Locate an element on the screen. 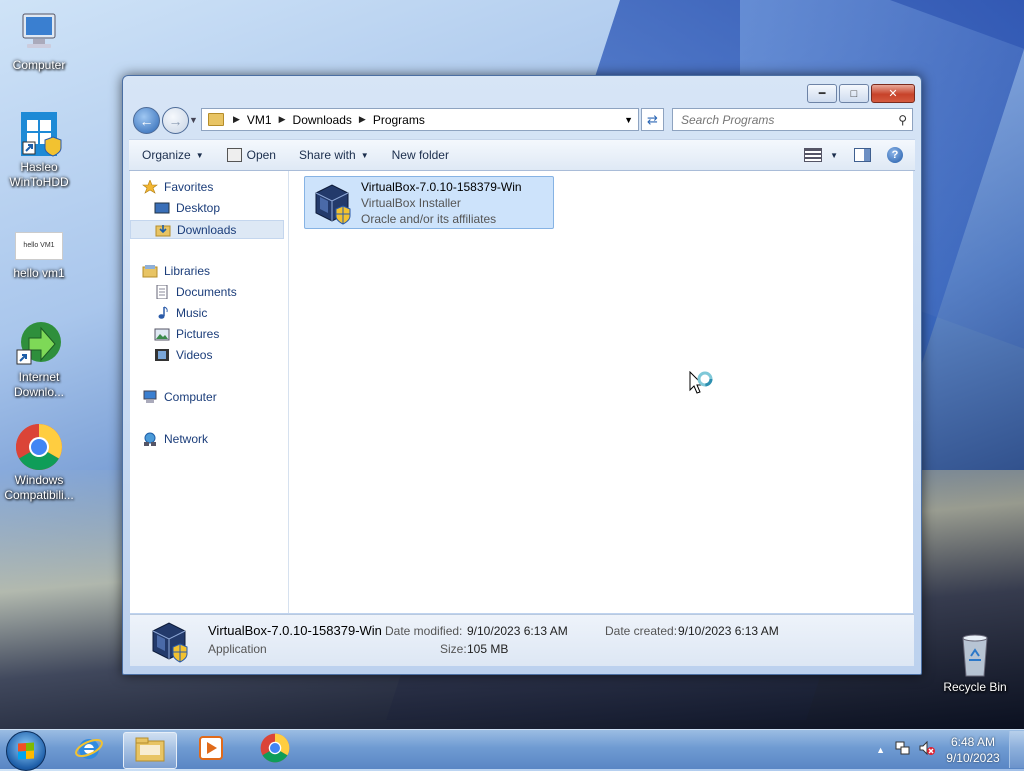 The image size is (1024, 771). forward-button: → is located at coordinates (175, 120).